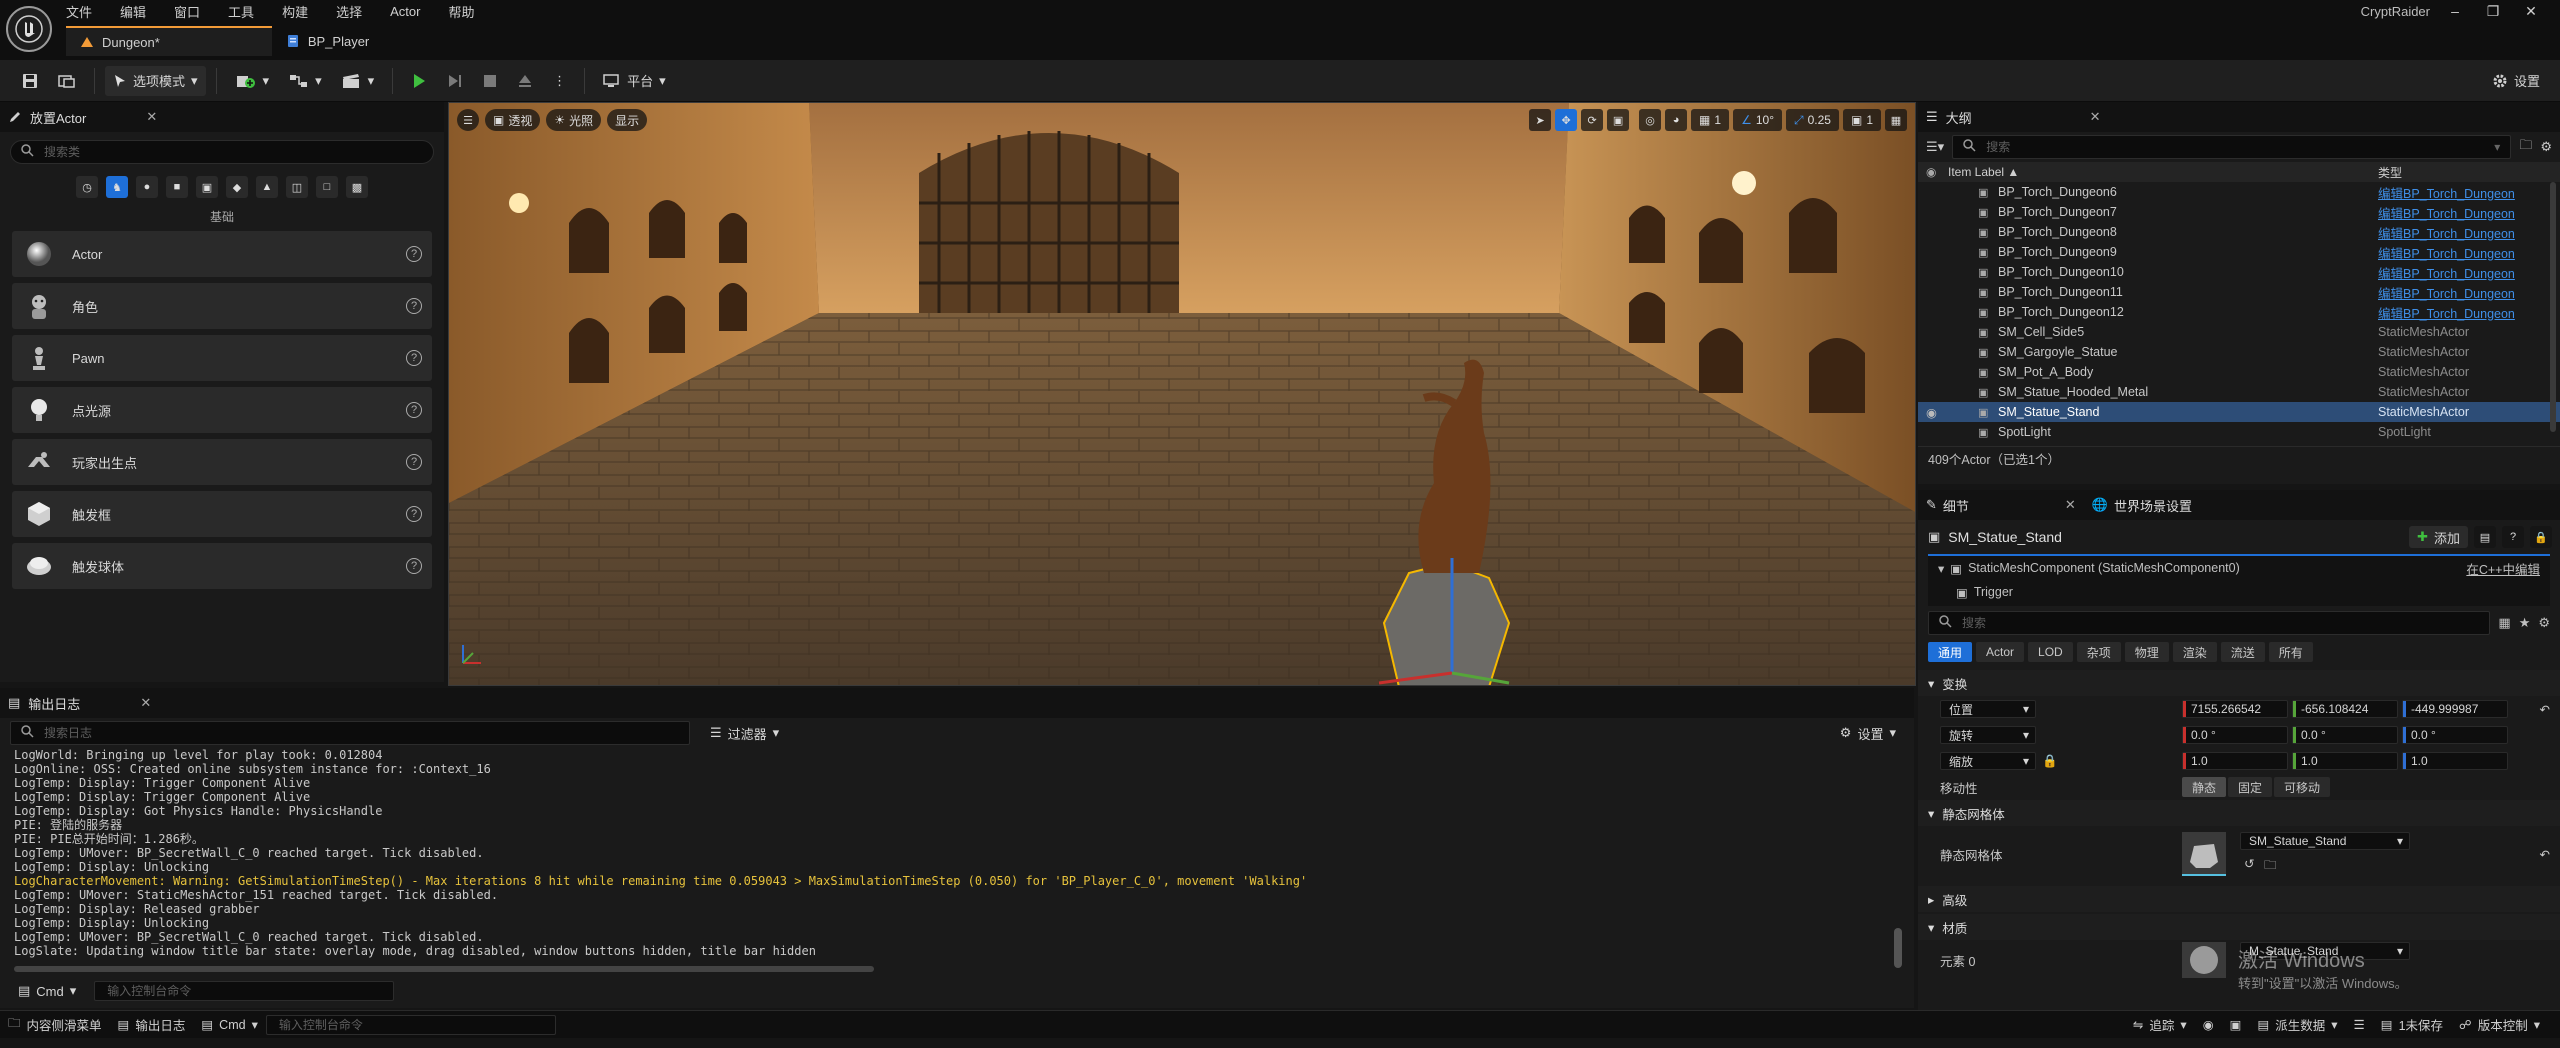 Image resolution: width=2560 pixels, height=1048 pixels. What do you see at coordinates (2239, 292) in the screenshot?
I see `outliner-row: ▣ BP_Torch_Dungeon11 编辑BP_Torch_Dungeon` at bounding box center [2239, 292].